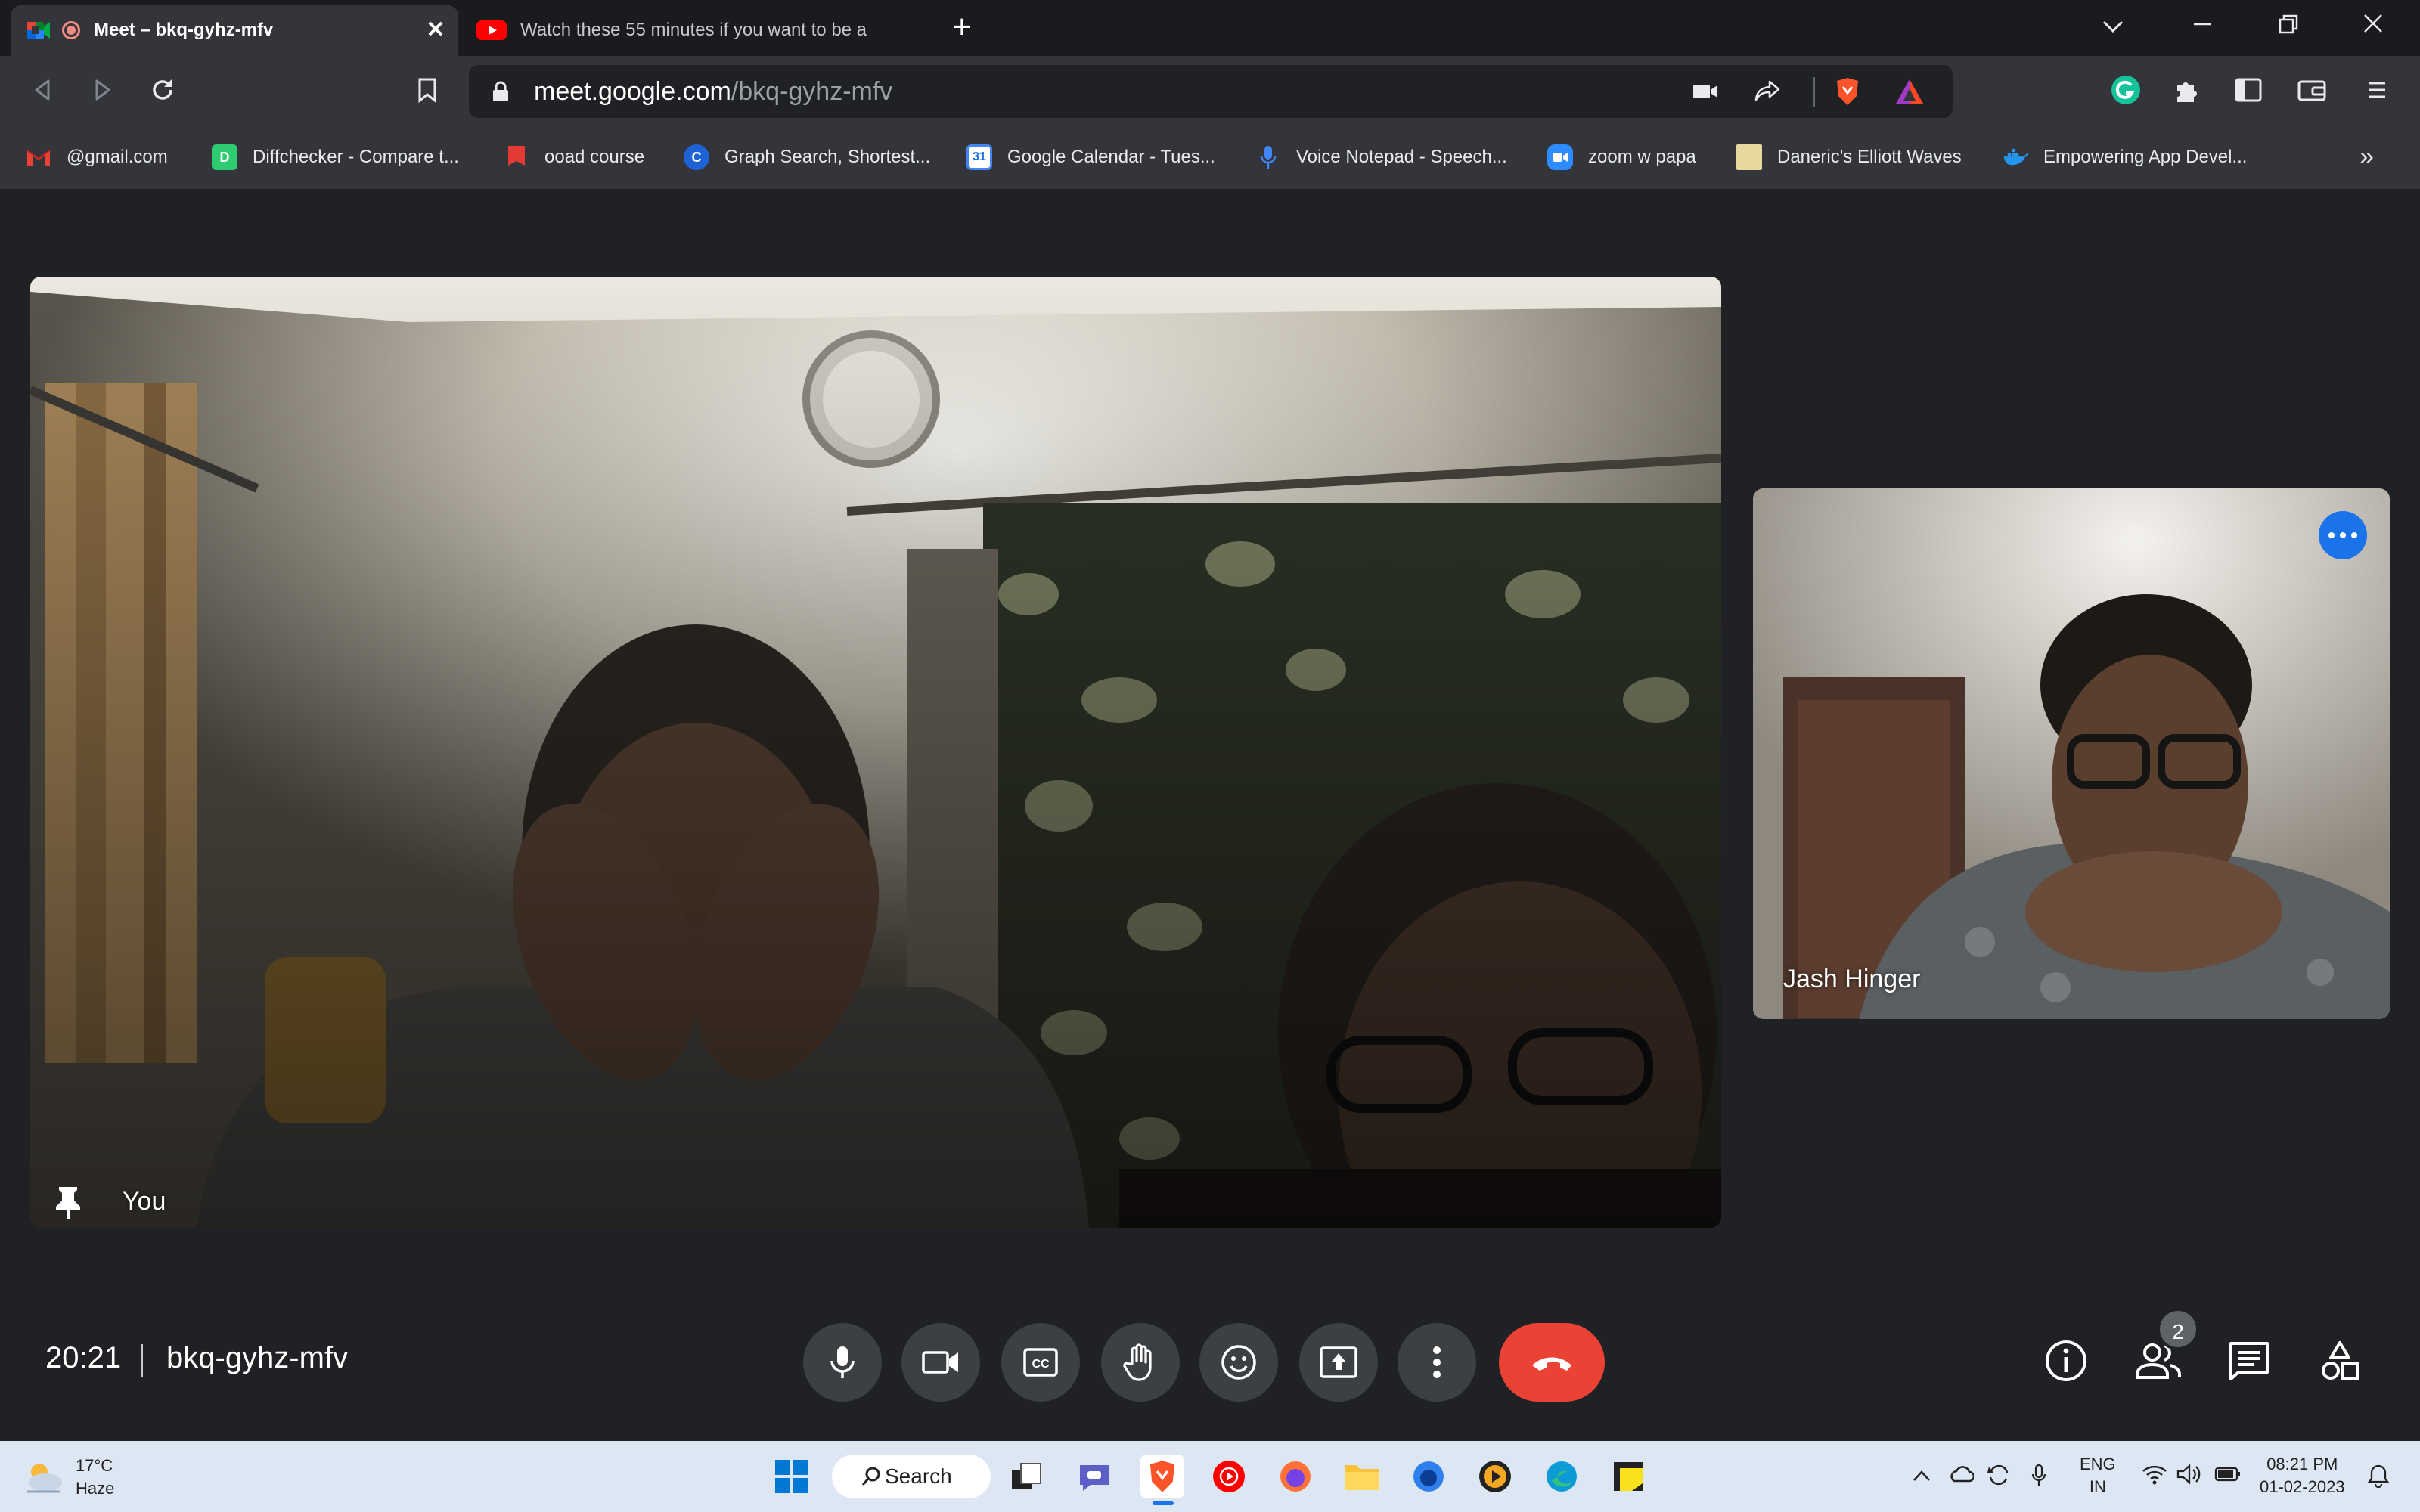 This screenshot has width=2420, height=1512. What do you see at coordinates (516, 157) in the screenshot?
I see `bookmark-red-icon` at bounding box center [516, 157].